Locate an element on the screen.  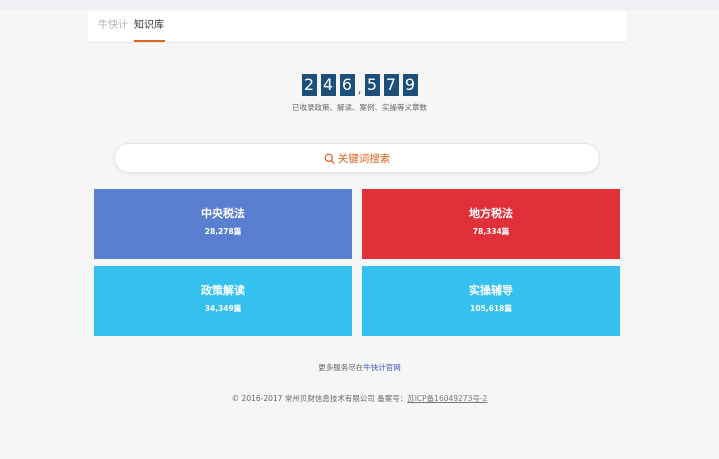
footer-copyright: © 2016-2017 常州贝财信息技术有限公司 备案号： is located at coordinates (319, 398).